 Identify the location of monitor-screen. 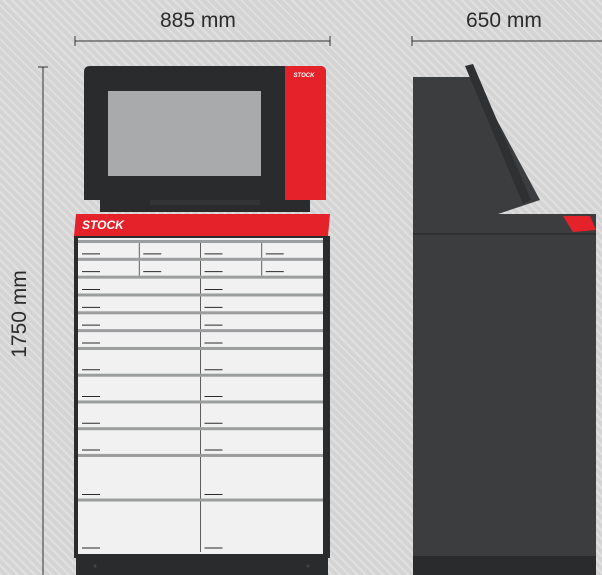
(184, 133).